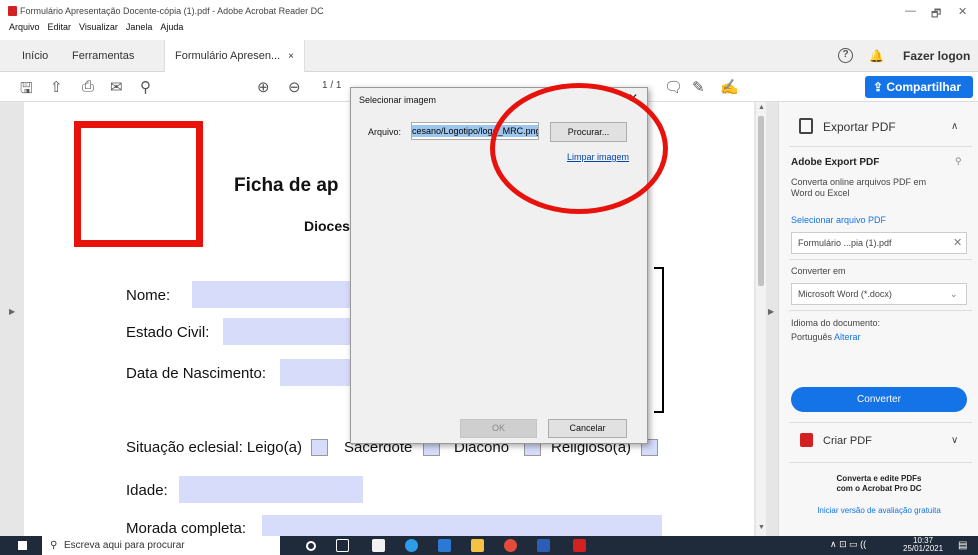 This screenshot has width=978, height=555. Describe the element at coordinates (879, 478) in the screenshot. I see `promo-line-1: Converta e edite PDFs` at that location.